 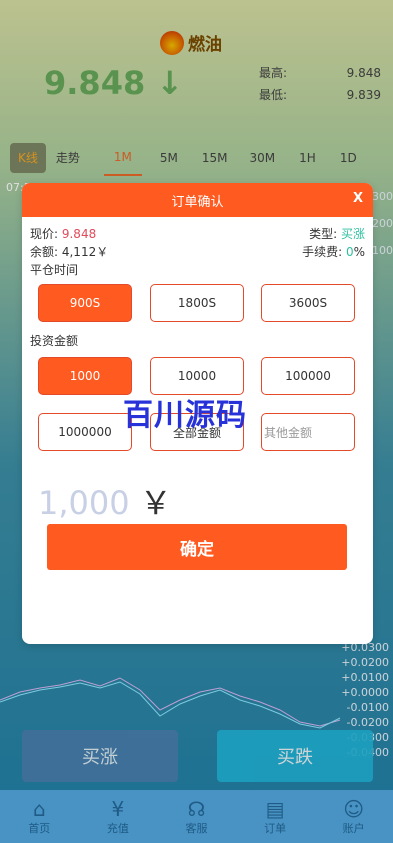 I want to click on fee-label: 手续费:, so click(x=324, y=252).